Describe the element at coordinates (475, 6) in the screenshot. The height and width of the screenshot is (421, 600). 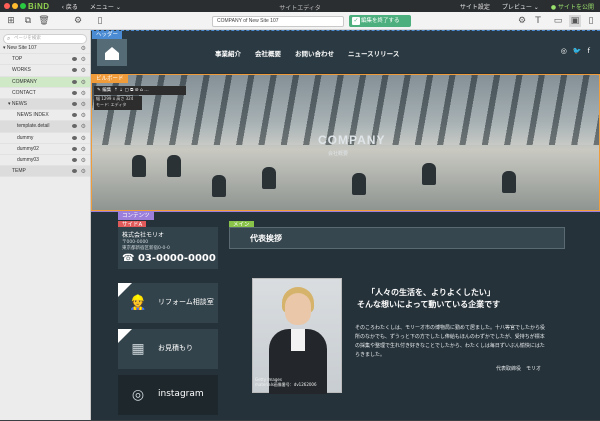
I see `site-settings-button: サイト設定` at that location.